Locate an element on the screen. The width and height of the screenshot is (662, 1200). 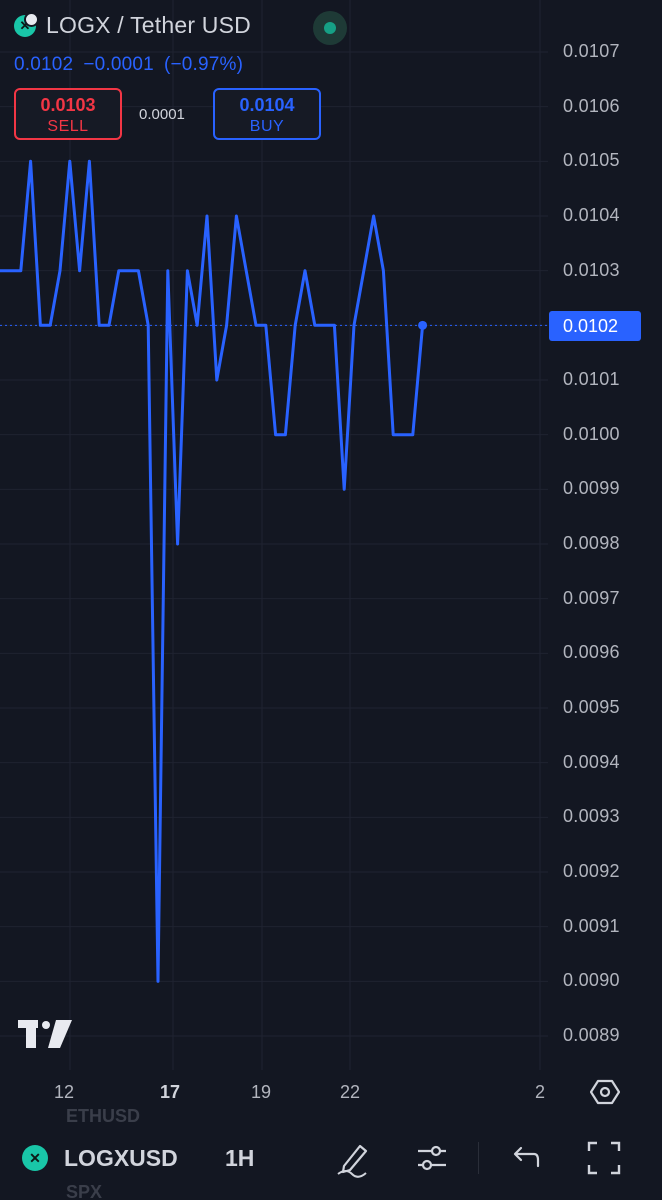
time-axis-label: 12 is located at coordinates (64, 1092).